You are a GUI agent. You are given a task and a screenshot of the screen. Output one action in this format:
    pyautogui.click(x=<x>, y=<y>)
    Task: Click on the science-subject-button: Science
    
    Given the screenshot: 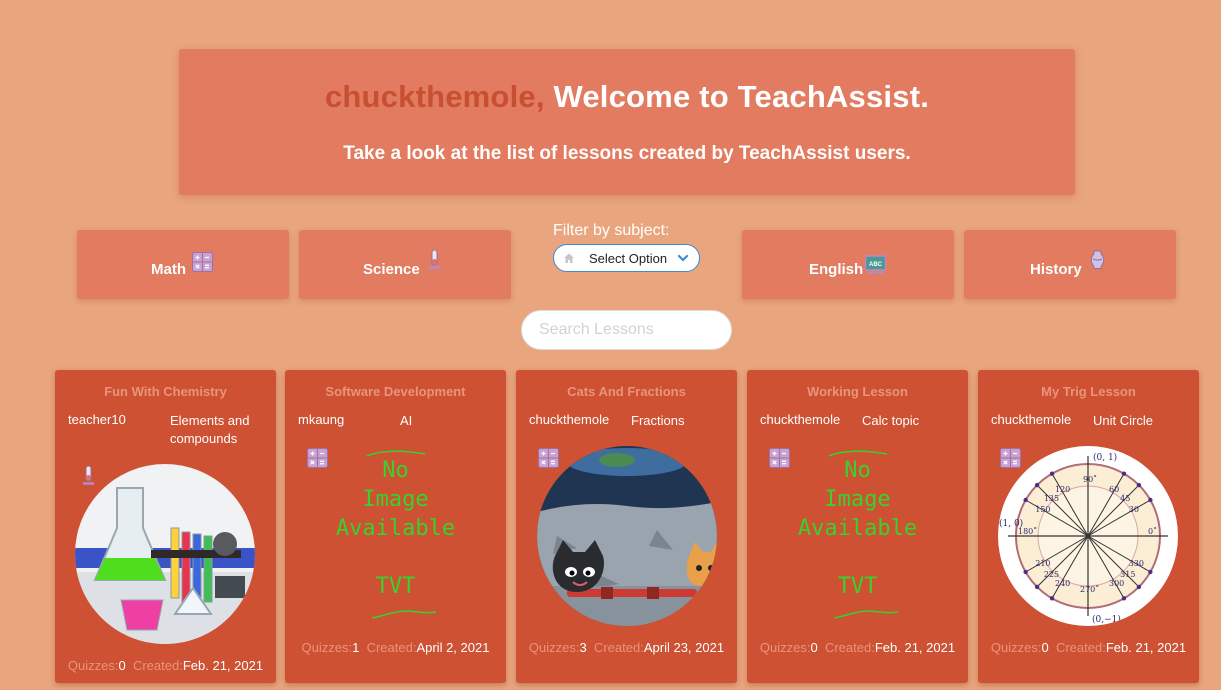 What is the action you would take?
    pyautogui.click(x=405, y=264)
    